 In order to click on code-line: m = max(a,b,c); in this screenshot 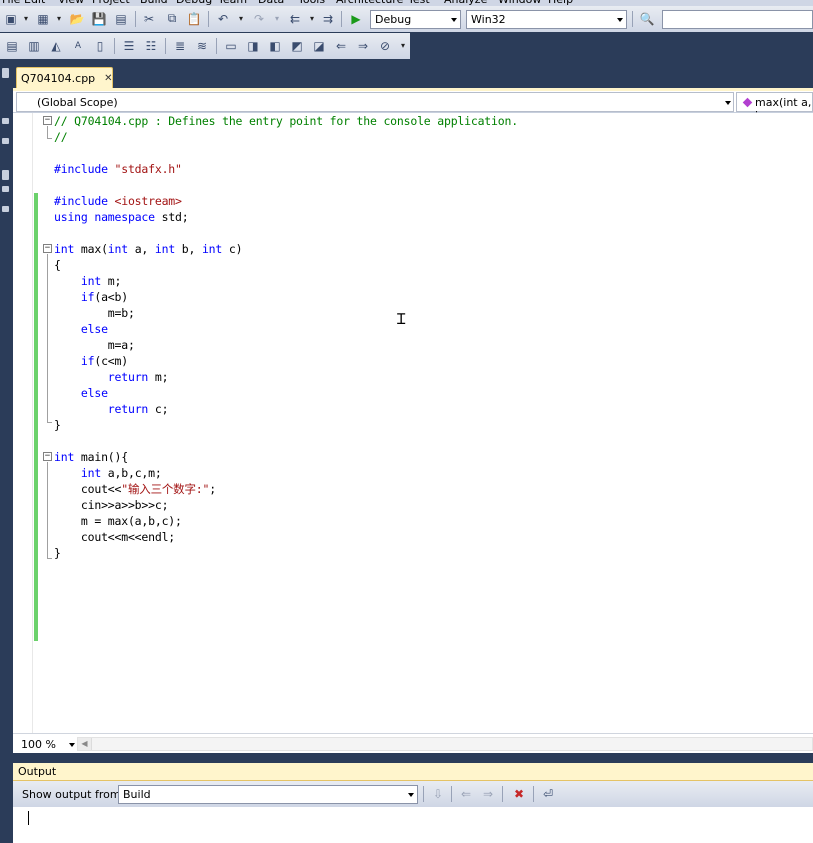, I will do `click(286, 521)`.